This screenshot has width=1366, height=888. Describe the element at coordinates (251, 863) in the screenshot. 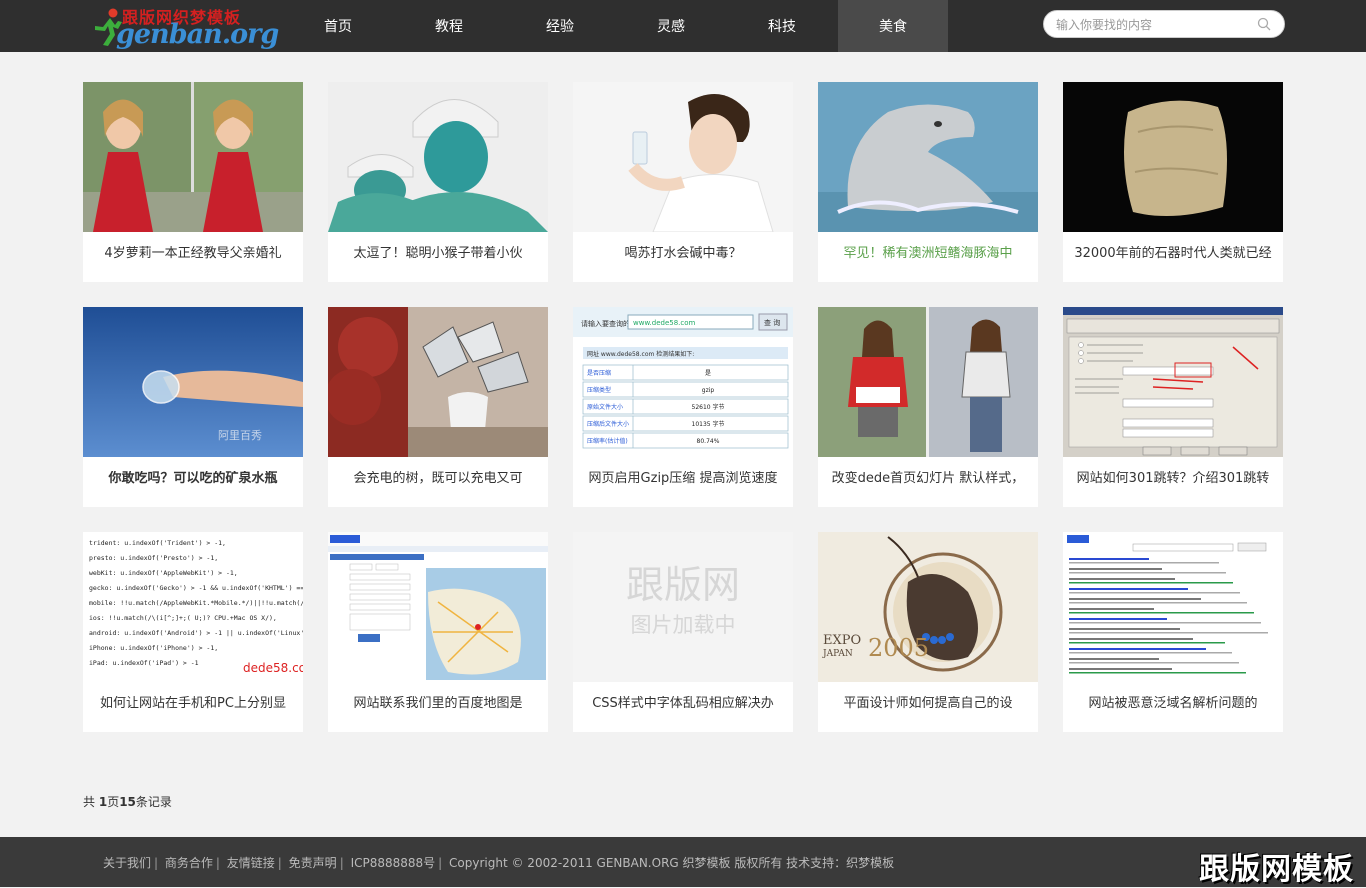

I see `footer-link-friends: 友情链接` at that location.